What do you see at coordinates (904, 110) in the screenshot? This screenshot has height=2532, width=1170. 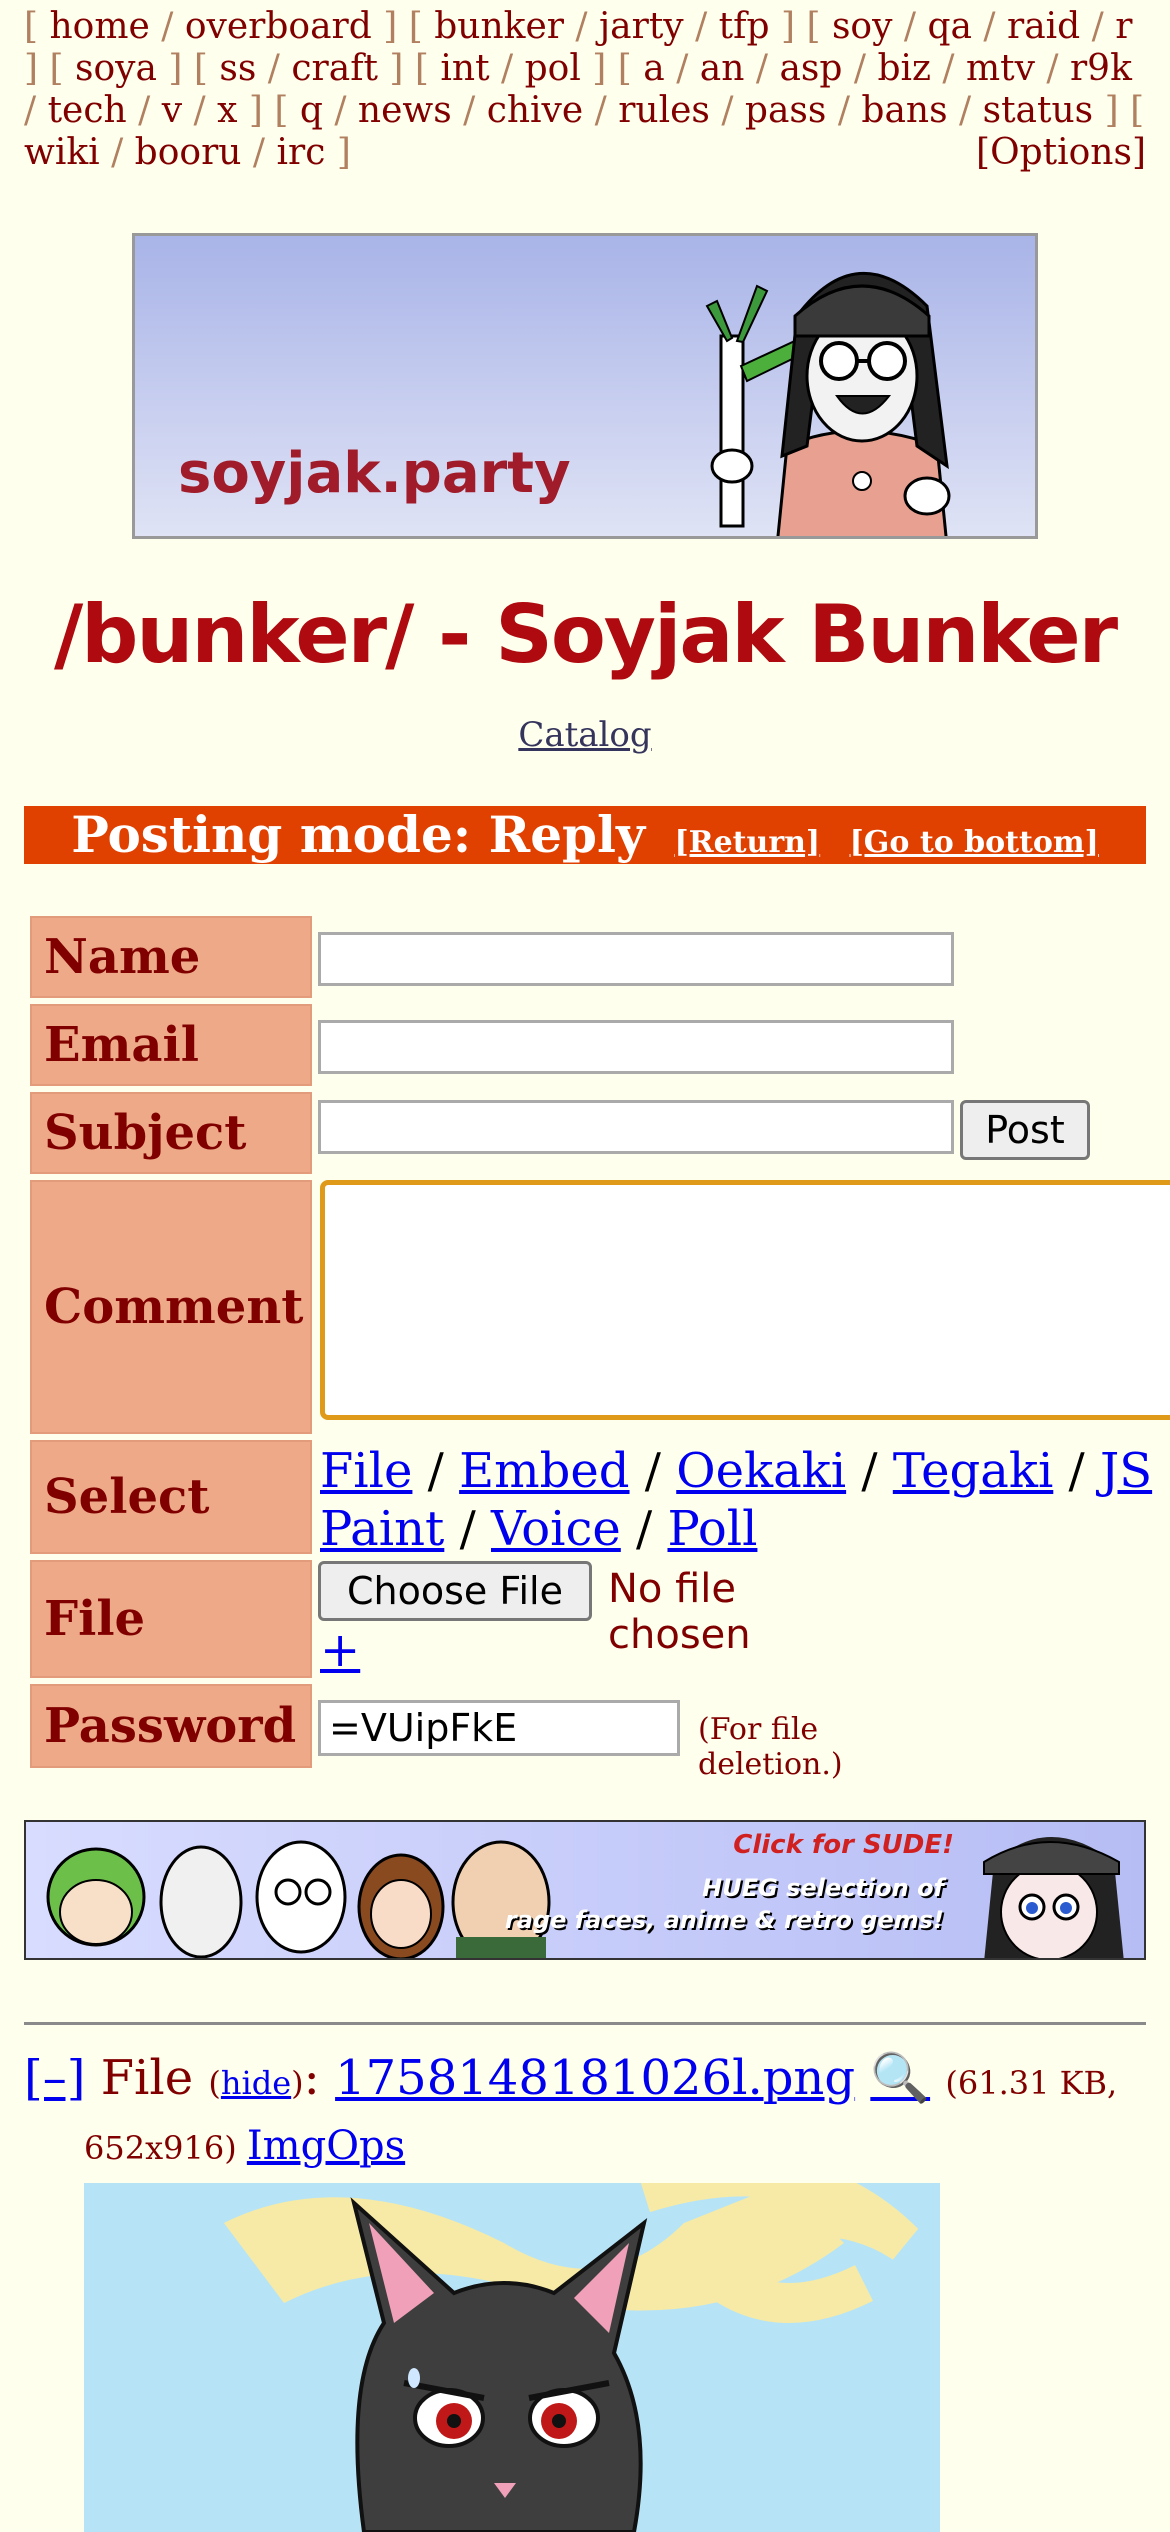 I see `board-link-bans: bans` at bounding box center [904, 110].